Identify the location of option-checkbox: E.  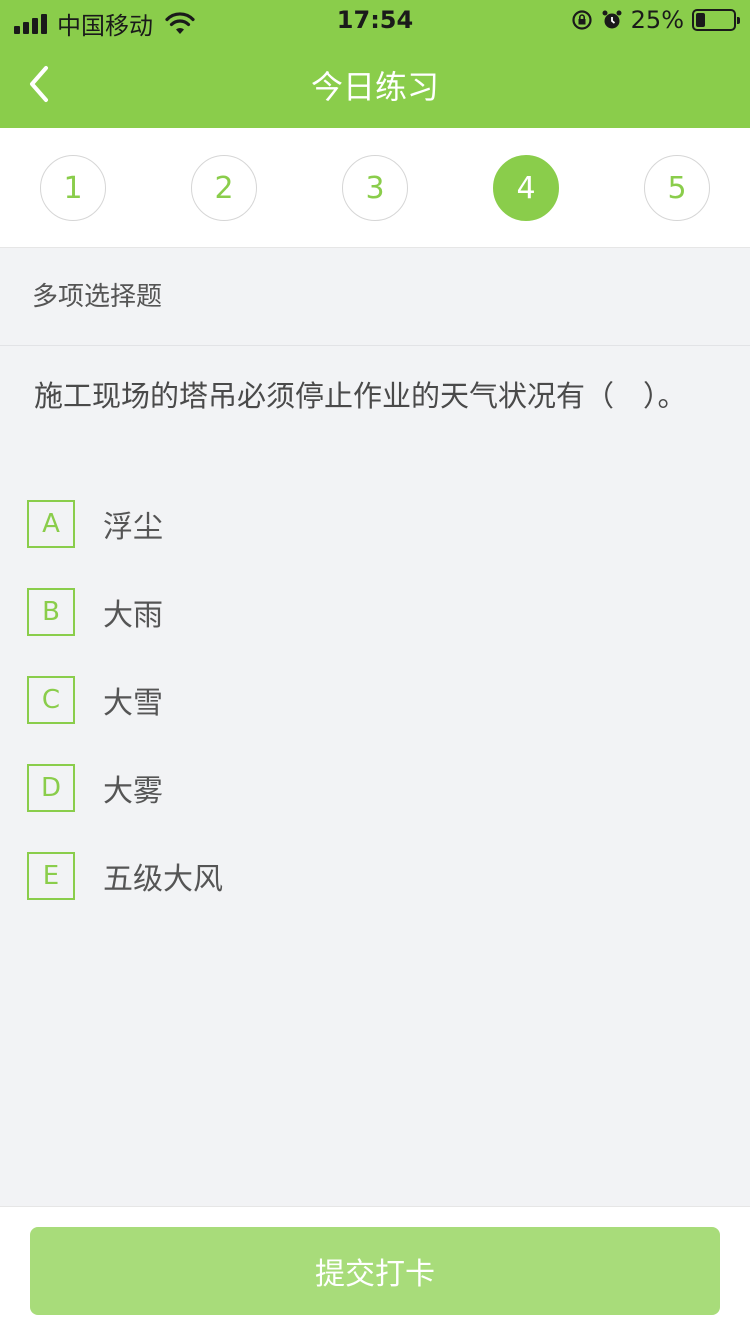
(51, 876).